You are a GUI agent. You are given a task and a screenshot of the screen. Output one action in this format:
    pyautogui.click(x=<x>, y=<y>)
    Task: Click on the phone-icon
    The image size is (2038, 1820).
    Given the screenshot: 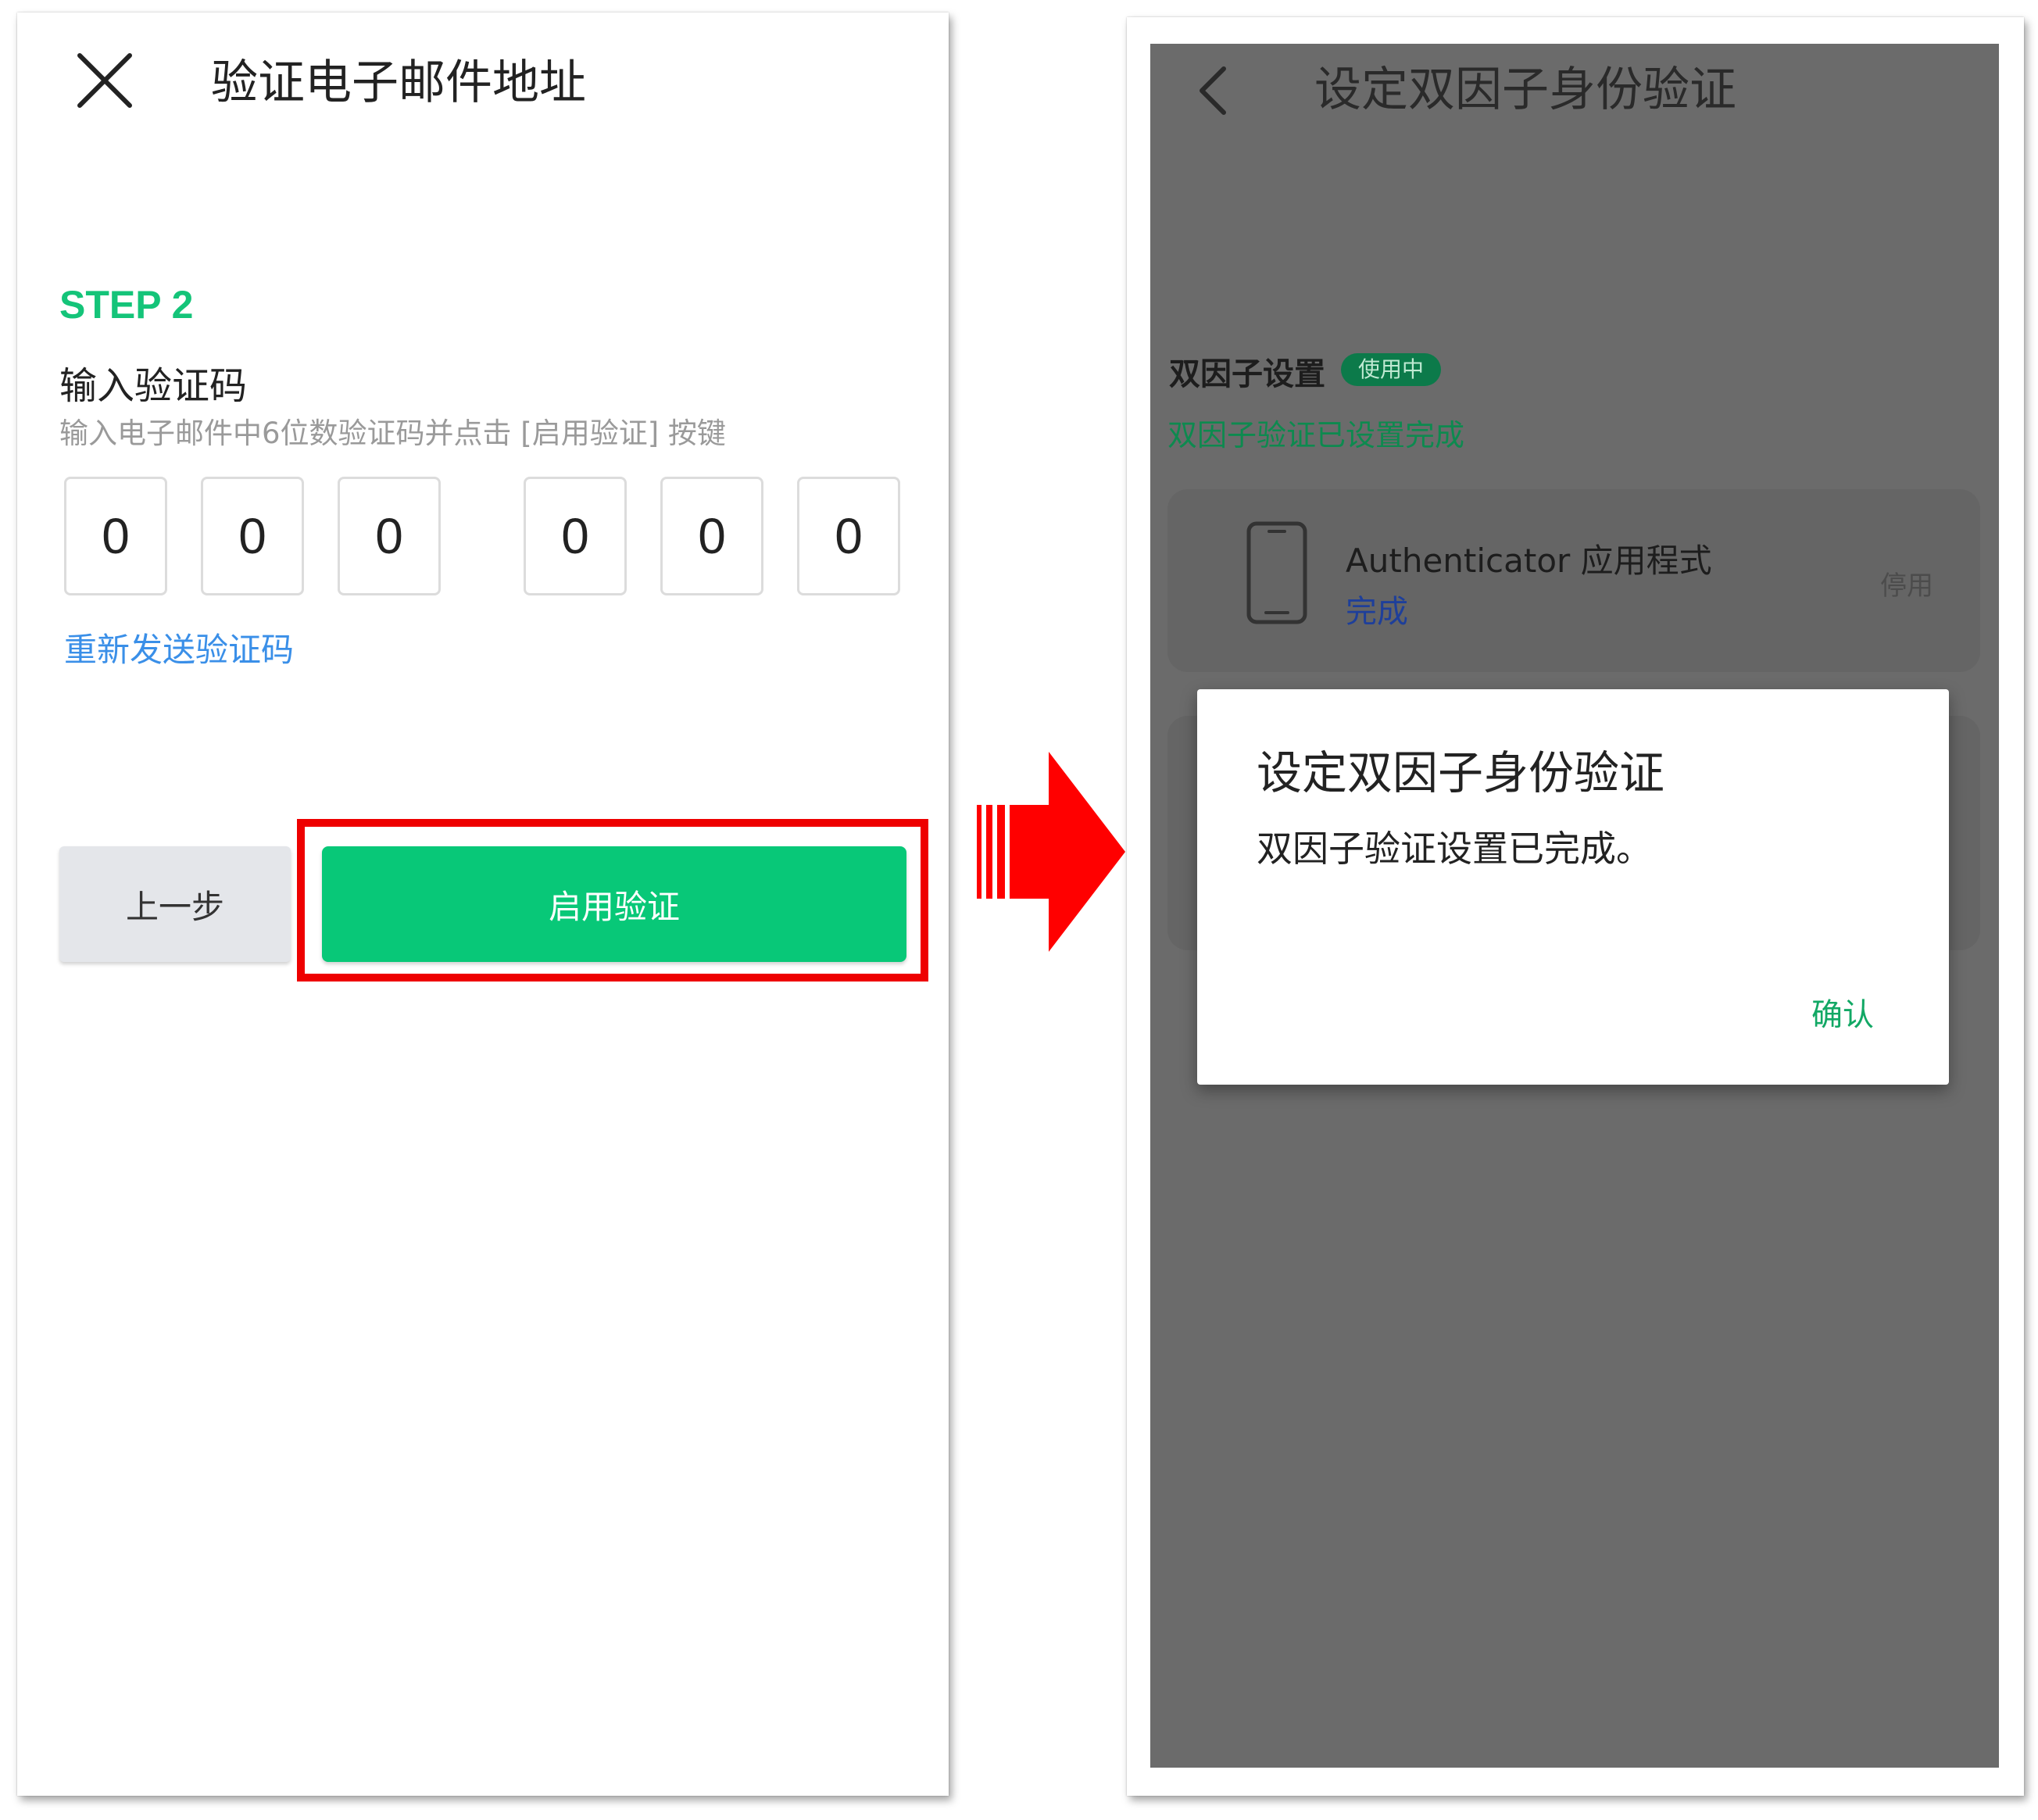 What is the action you would take?
    pyautogui.click(x=1276, y=572)
    